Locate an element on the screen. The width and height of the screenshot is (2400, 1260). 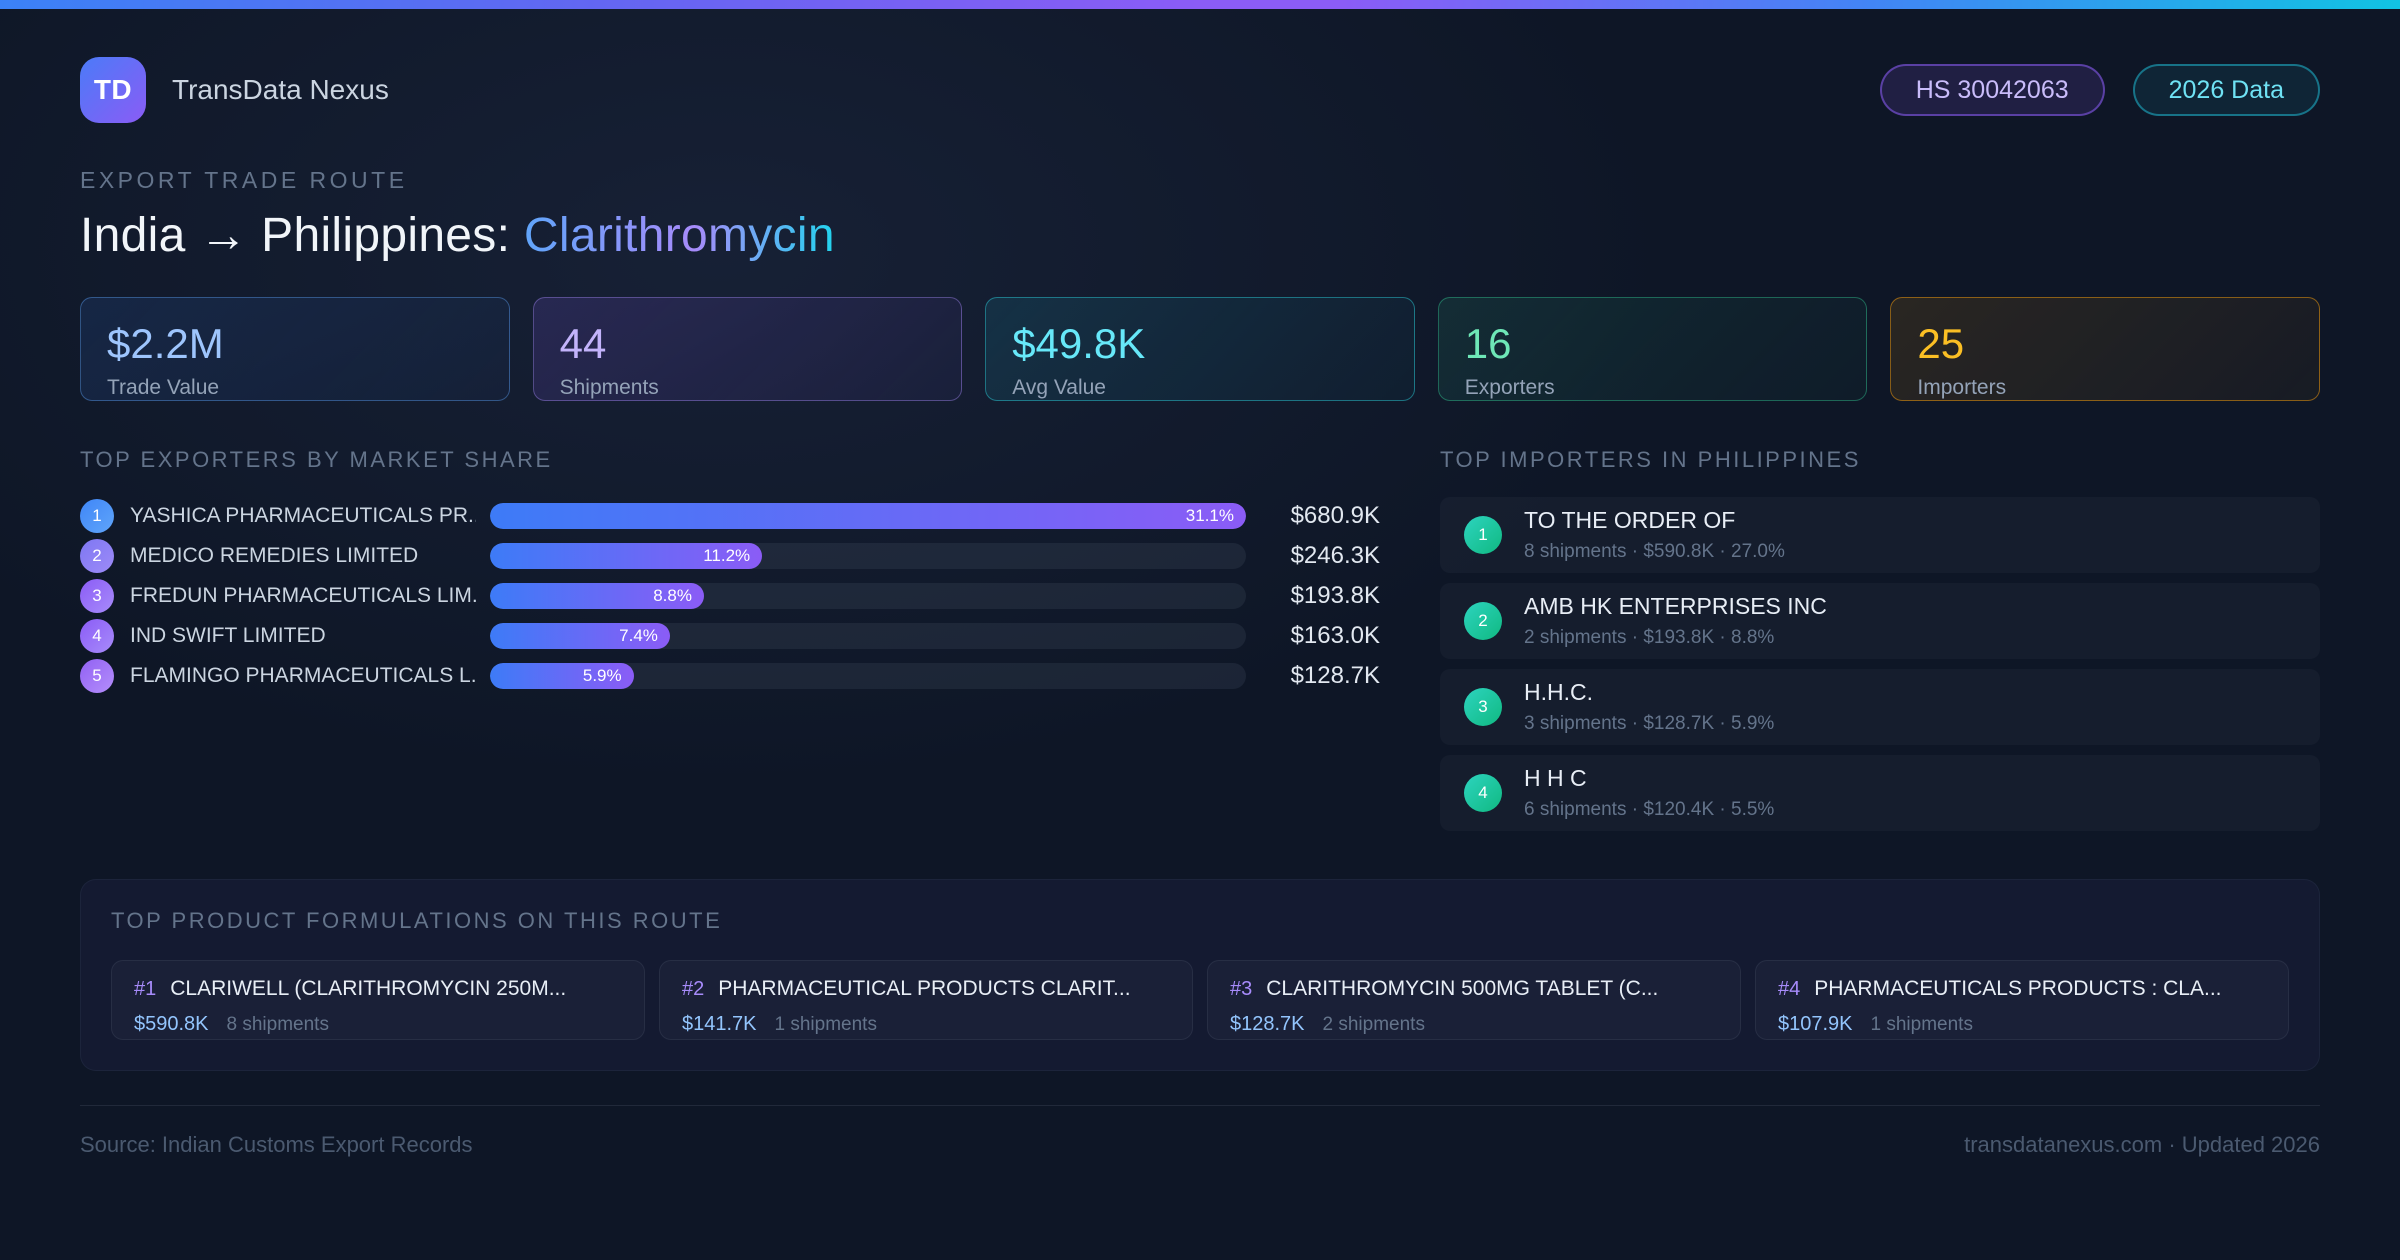
importer-name: H.H.C. is located at coordinates (1558, 692).